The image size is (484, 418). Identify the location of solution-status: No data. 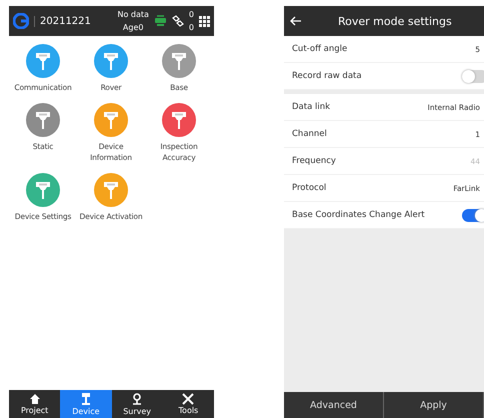
(133, 15).